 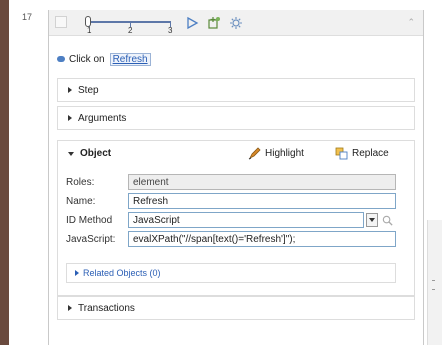 What do you see at coordinates (80, 182) in the screenshot?
I see `roles-label: Roles:` at bounding box center [80, 182].